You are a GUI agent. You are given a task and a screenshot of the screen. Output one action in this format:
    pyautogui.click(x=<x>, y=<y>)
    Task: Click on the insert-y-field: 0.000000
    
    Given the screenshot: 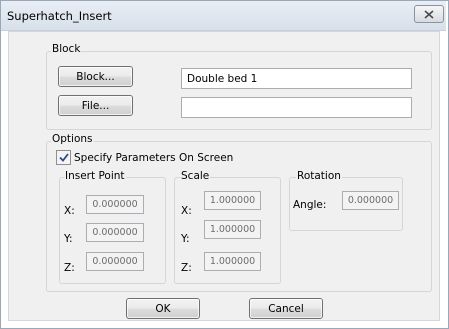 What is the action you would take?
    pyautogui.click(x=115, y=232)
    